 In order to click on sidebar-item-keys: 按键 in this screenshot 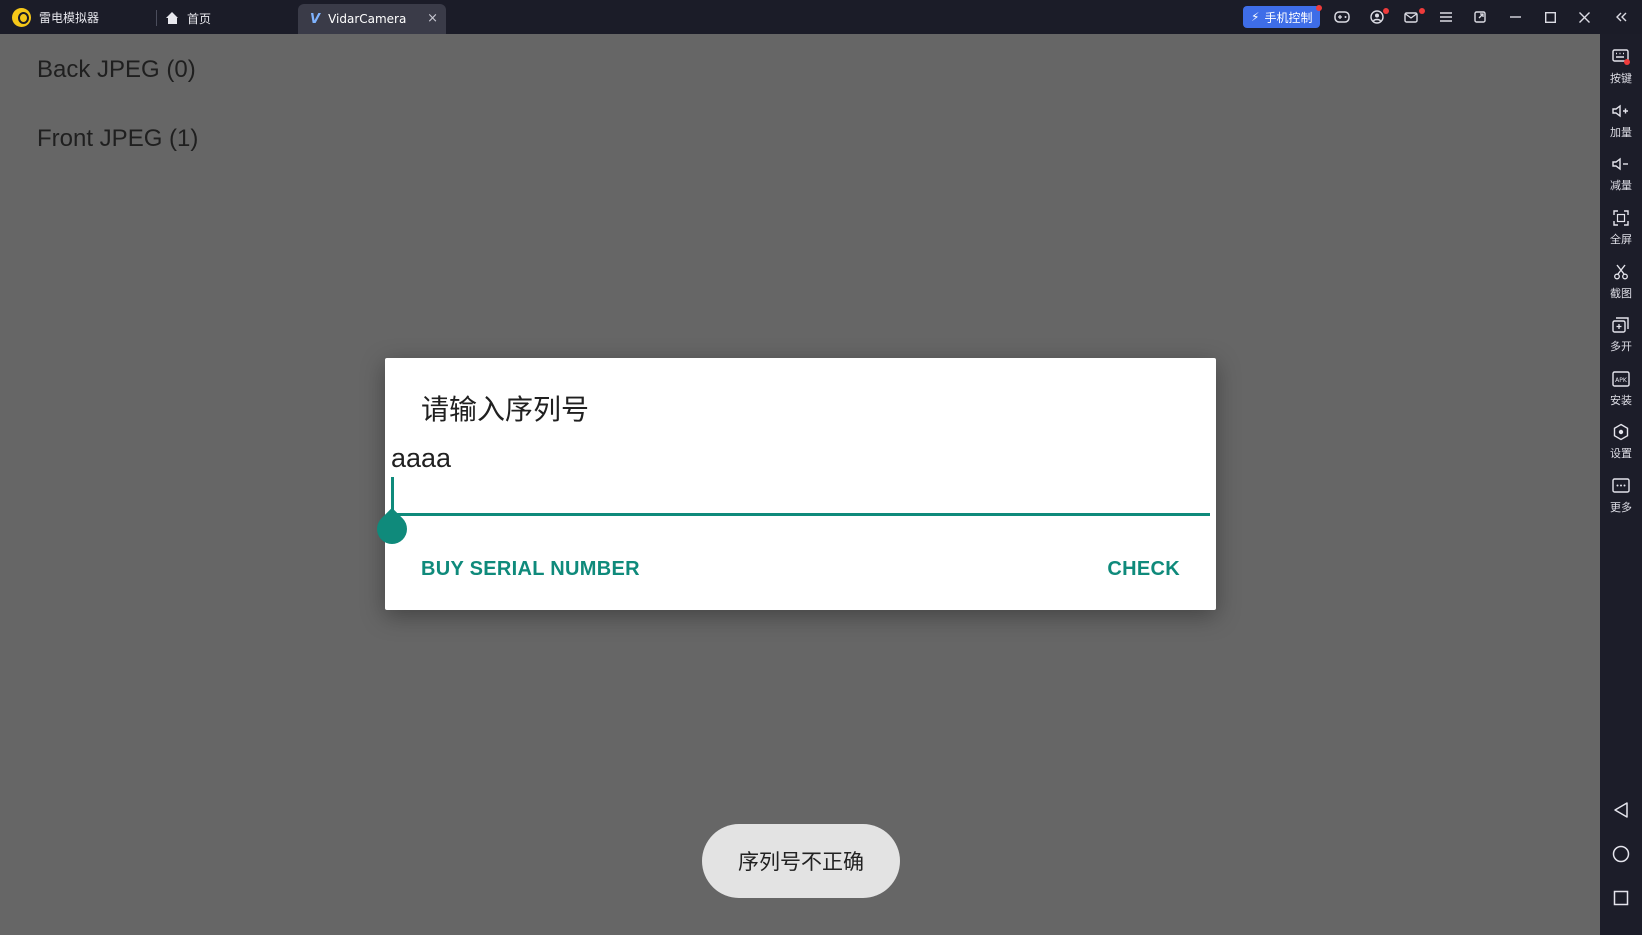, I will do `click(1621, 73)`.